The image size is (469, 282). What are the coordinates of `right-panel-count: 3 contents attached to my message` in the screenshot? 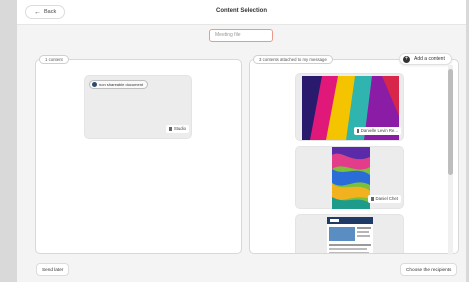 It's located at (293, 59).